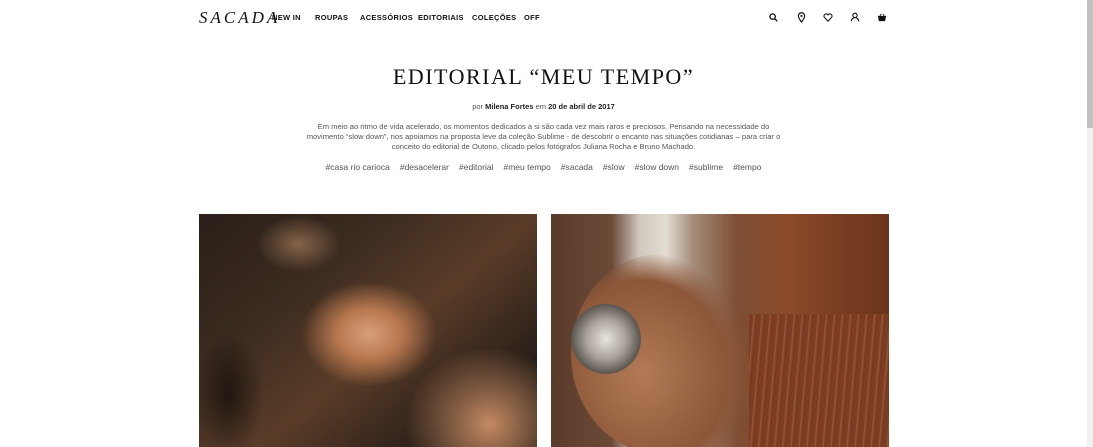 The height and width of the screenshot is (447, 1093). What do you see at coordinates (855, 17) in the screenshot?
I see `user-icon` at bounding box center [855, 17].